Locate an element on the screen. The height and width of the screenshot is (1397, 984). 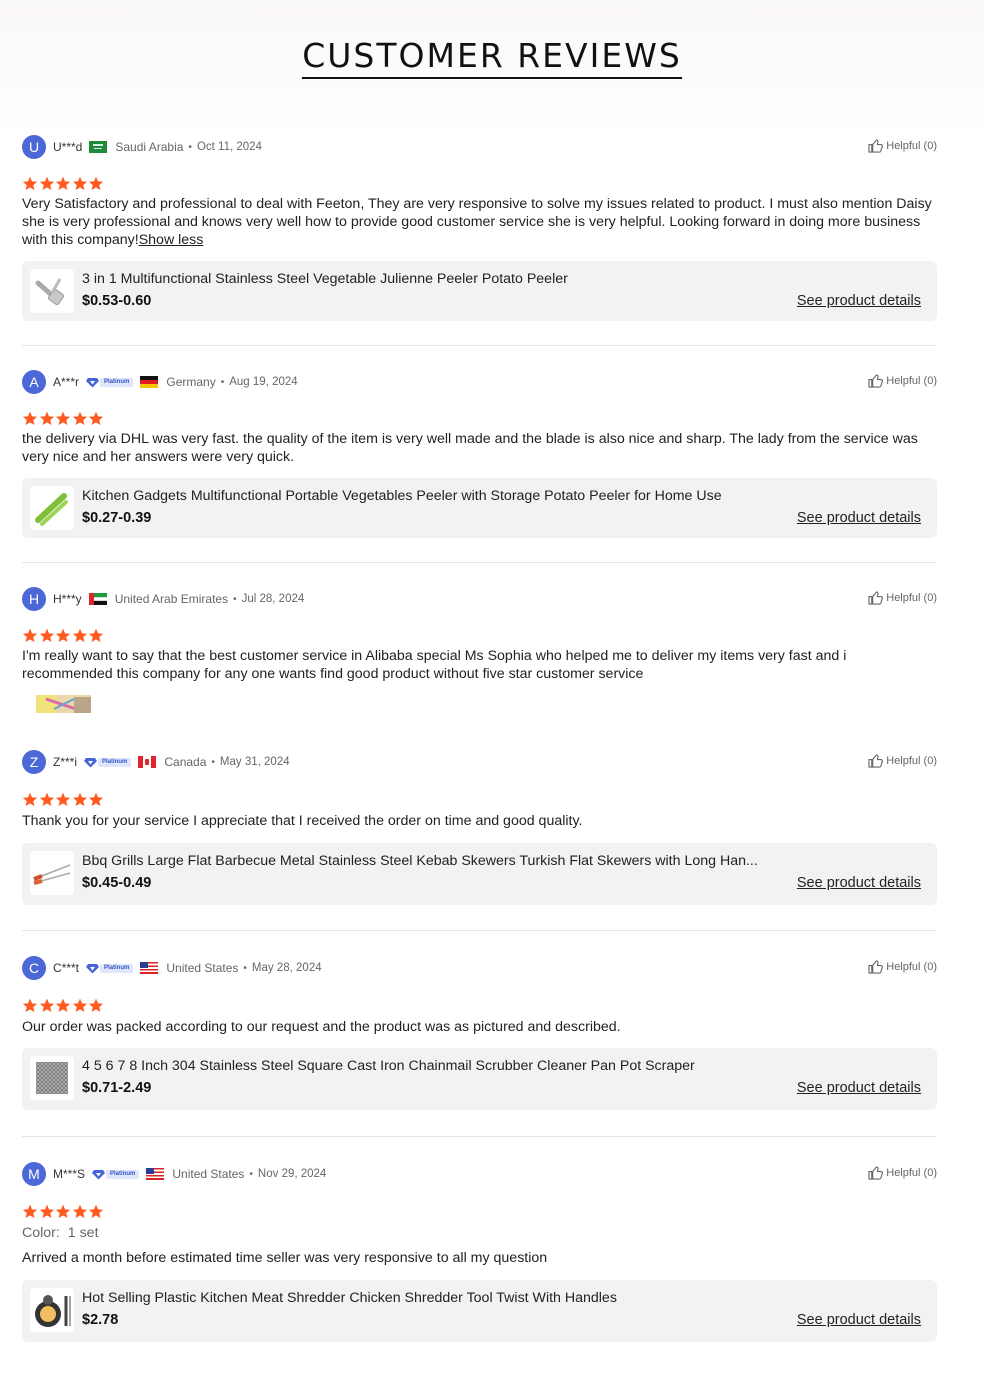
skewers-image is located at coordinates (52, 874).